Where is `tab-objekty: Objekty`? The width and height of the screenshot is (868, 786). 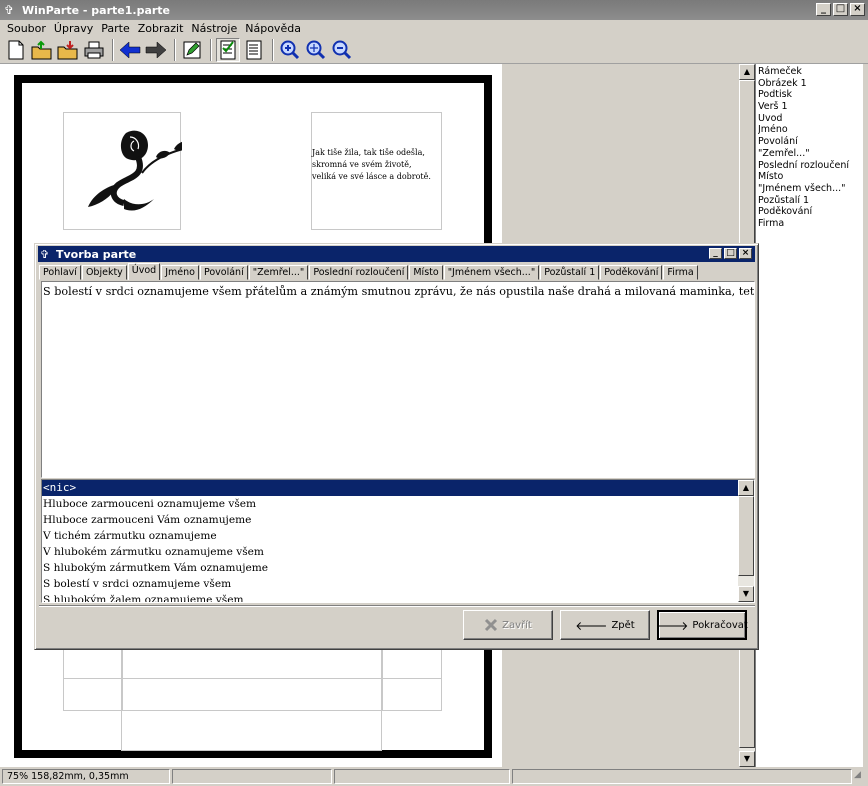 tab-objekty: Objekty is located at coordinates (104, 272).